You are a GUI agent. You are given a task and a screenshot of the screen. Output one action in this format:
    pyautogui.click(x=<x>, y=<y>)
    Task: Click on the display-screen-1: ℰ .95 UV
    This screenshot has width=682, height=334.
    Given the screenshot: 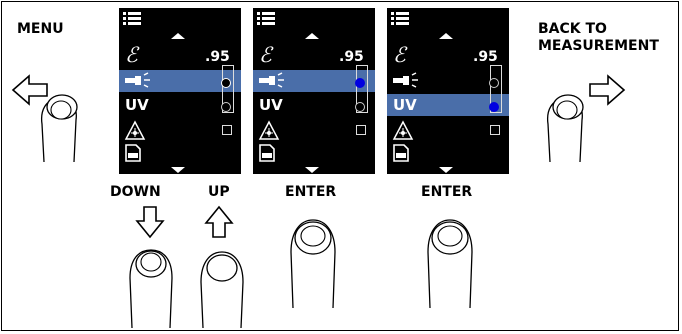 What is the action you would take?
    pyautogui.click(x=180, y=91)
    